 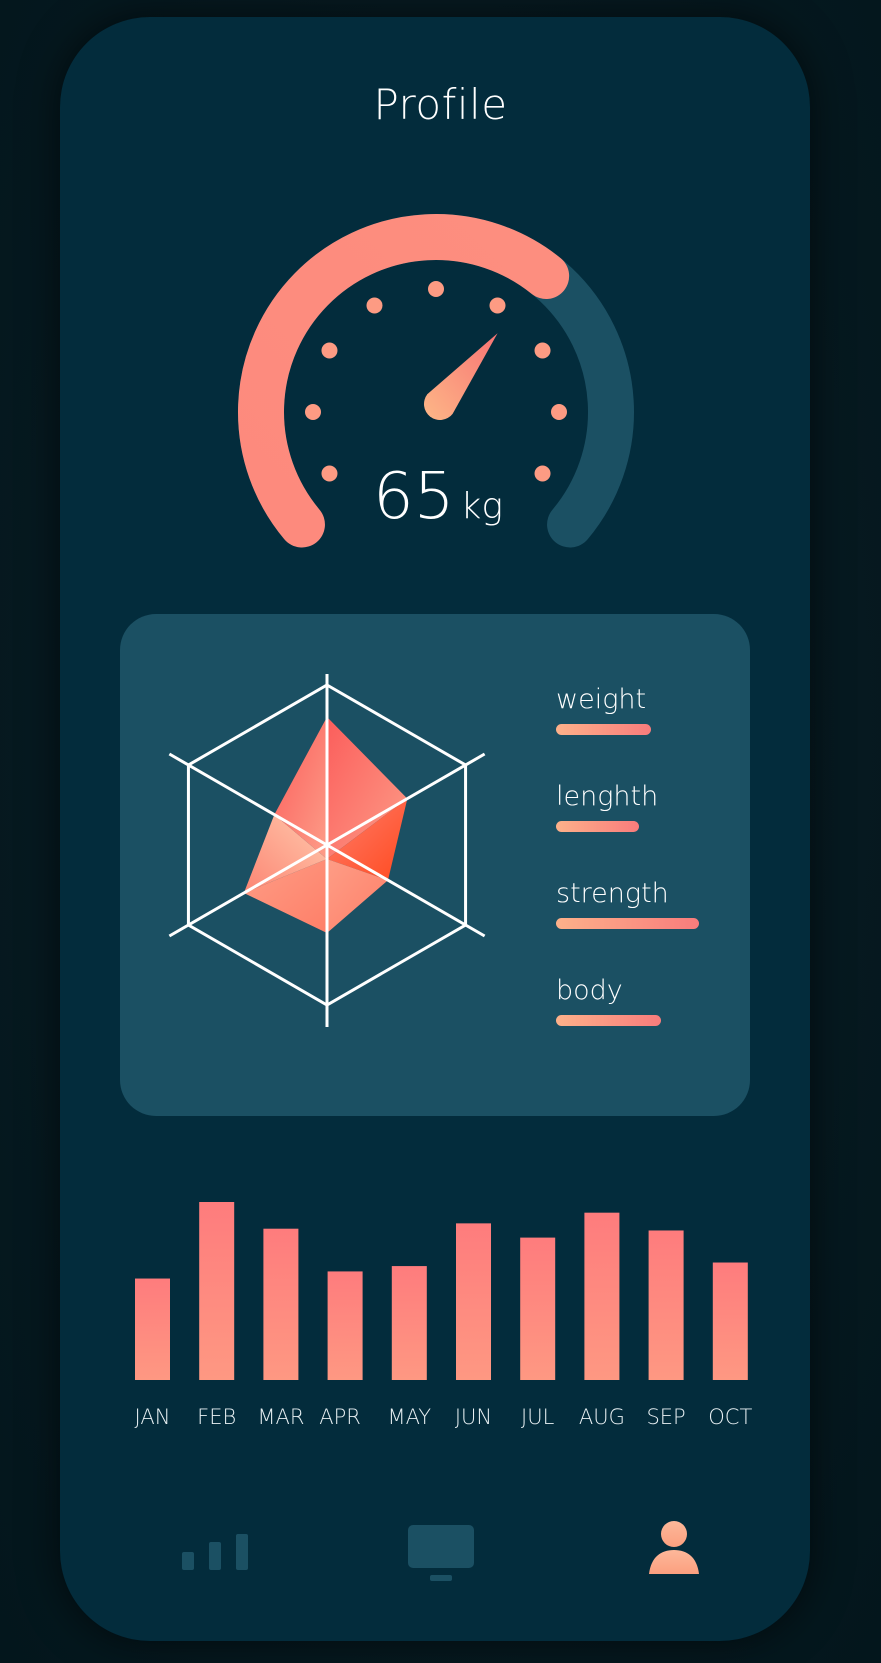 What do you see at coordinates (152, 1417) in the screenshot?
I see `month-label: JAN` at bounding box center [152, 1417].